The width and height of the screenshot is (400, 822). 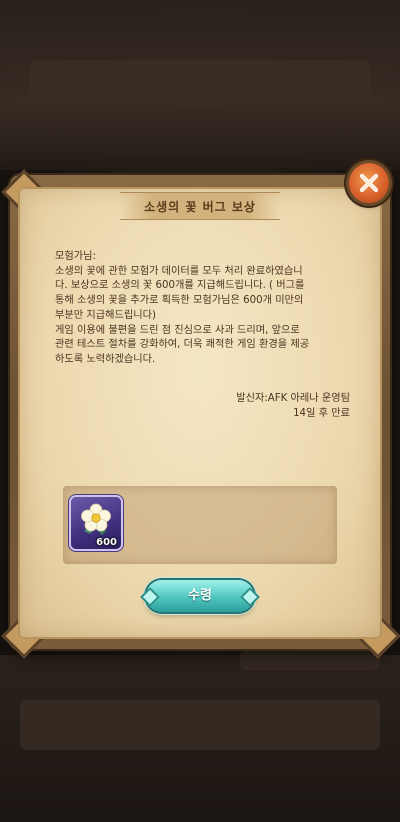 I want to click on mail-footer: 발신자:AFK 아레나 운영팀 14일 후 만료, so click(x=240, y=406).